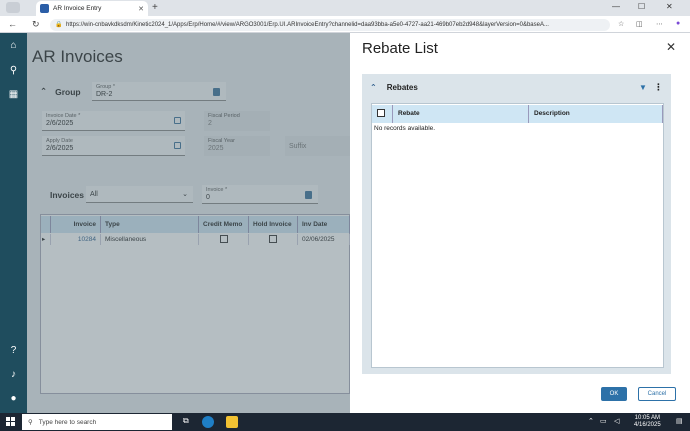  I want to click on browser-tab: AR Invoice Entry ✕, so click(92, 8).